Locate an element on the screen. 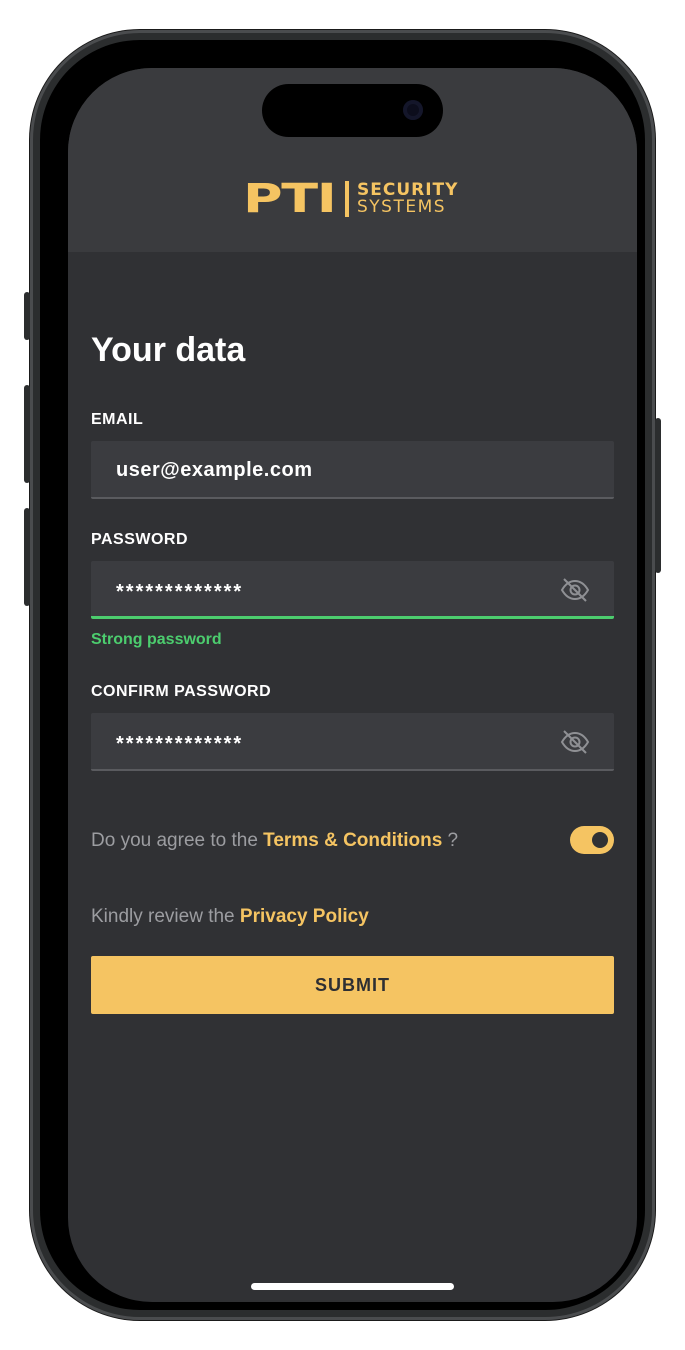 This screenshot has width=685, height=1350. password-strength-hint: Strong password is located at coordinates (156, 639).